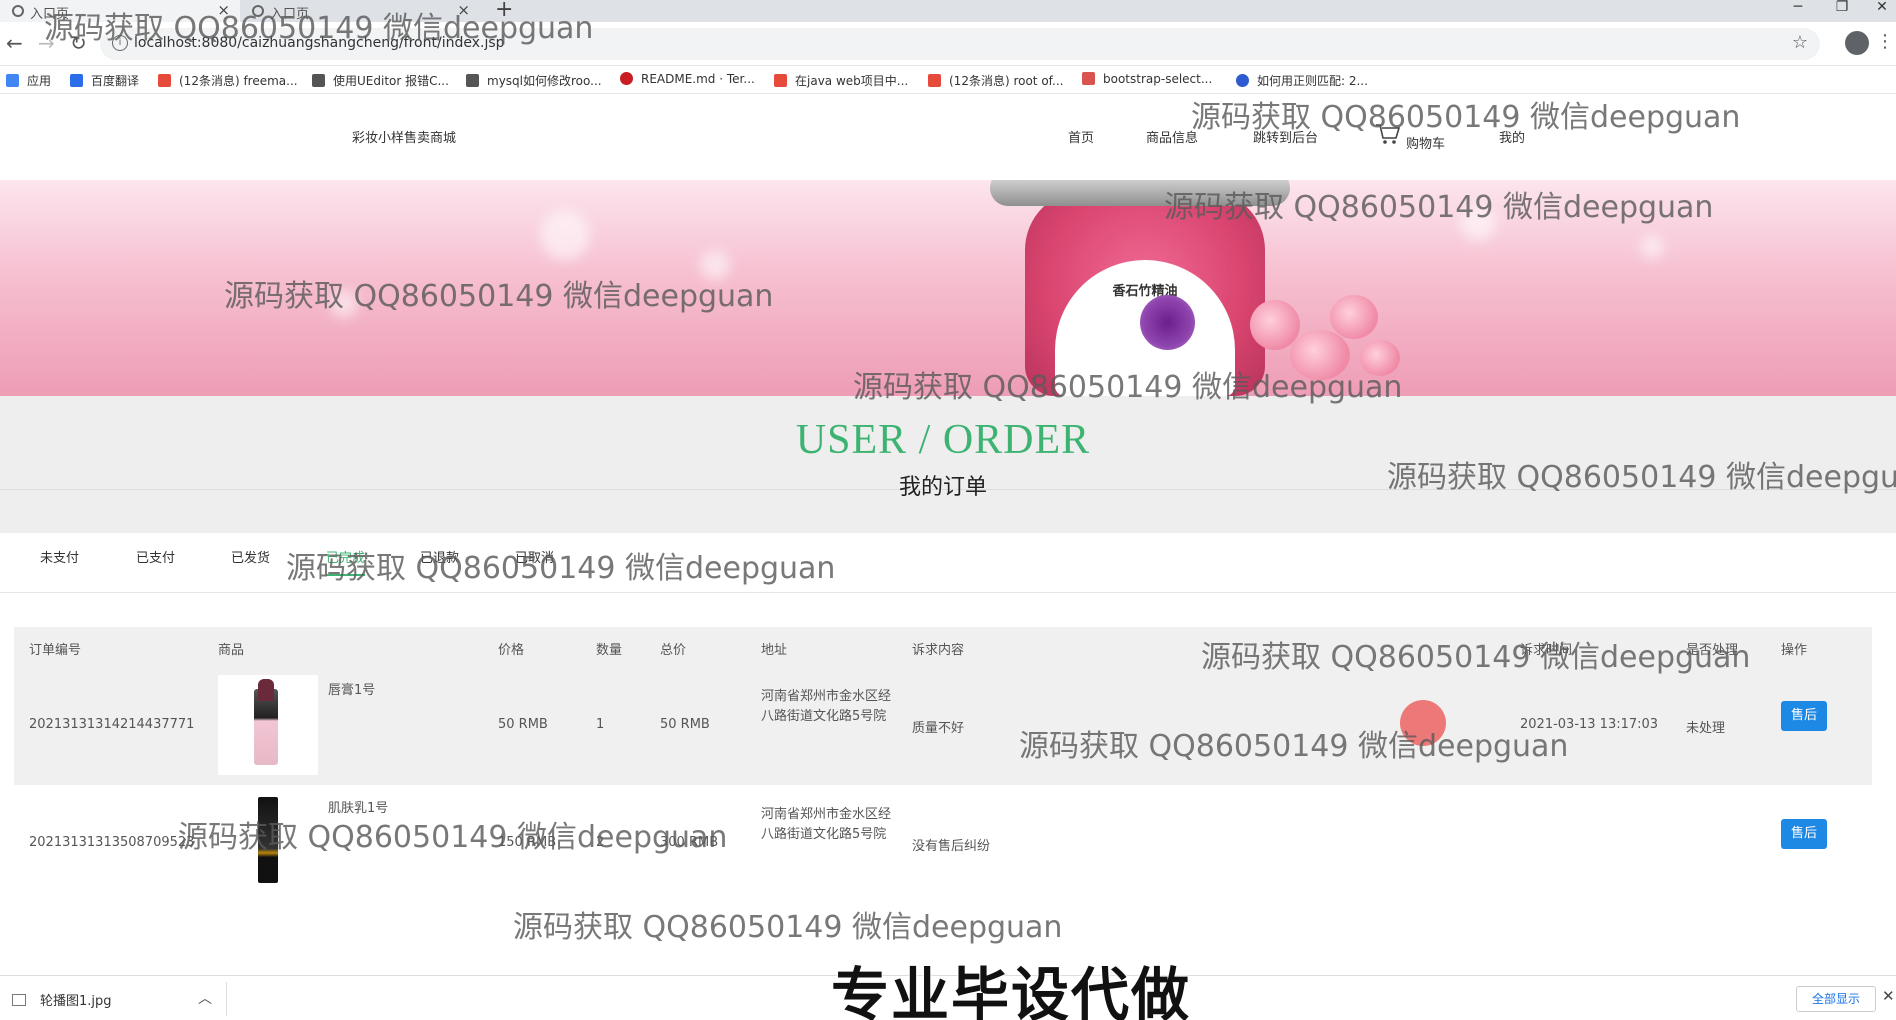 This screenshot has height=1020, width=1896. I want to click on gitee-icon, so click(626, 78).